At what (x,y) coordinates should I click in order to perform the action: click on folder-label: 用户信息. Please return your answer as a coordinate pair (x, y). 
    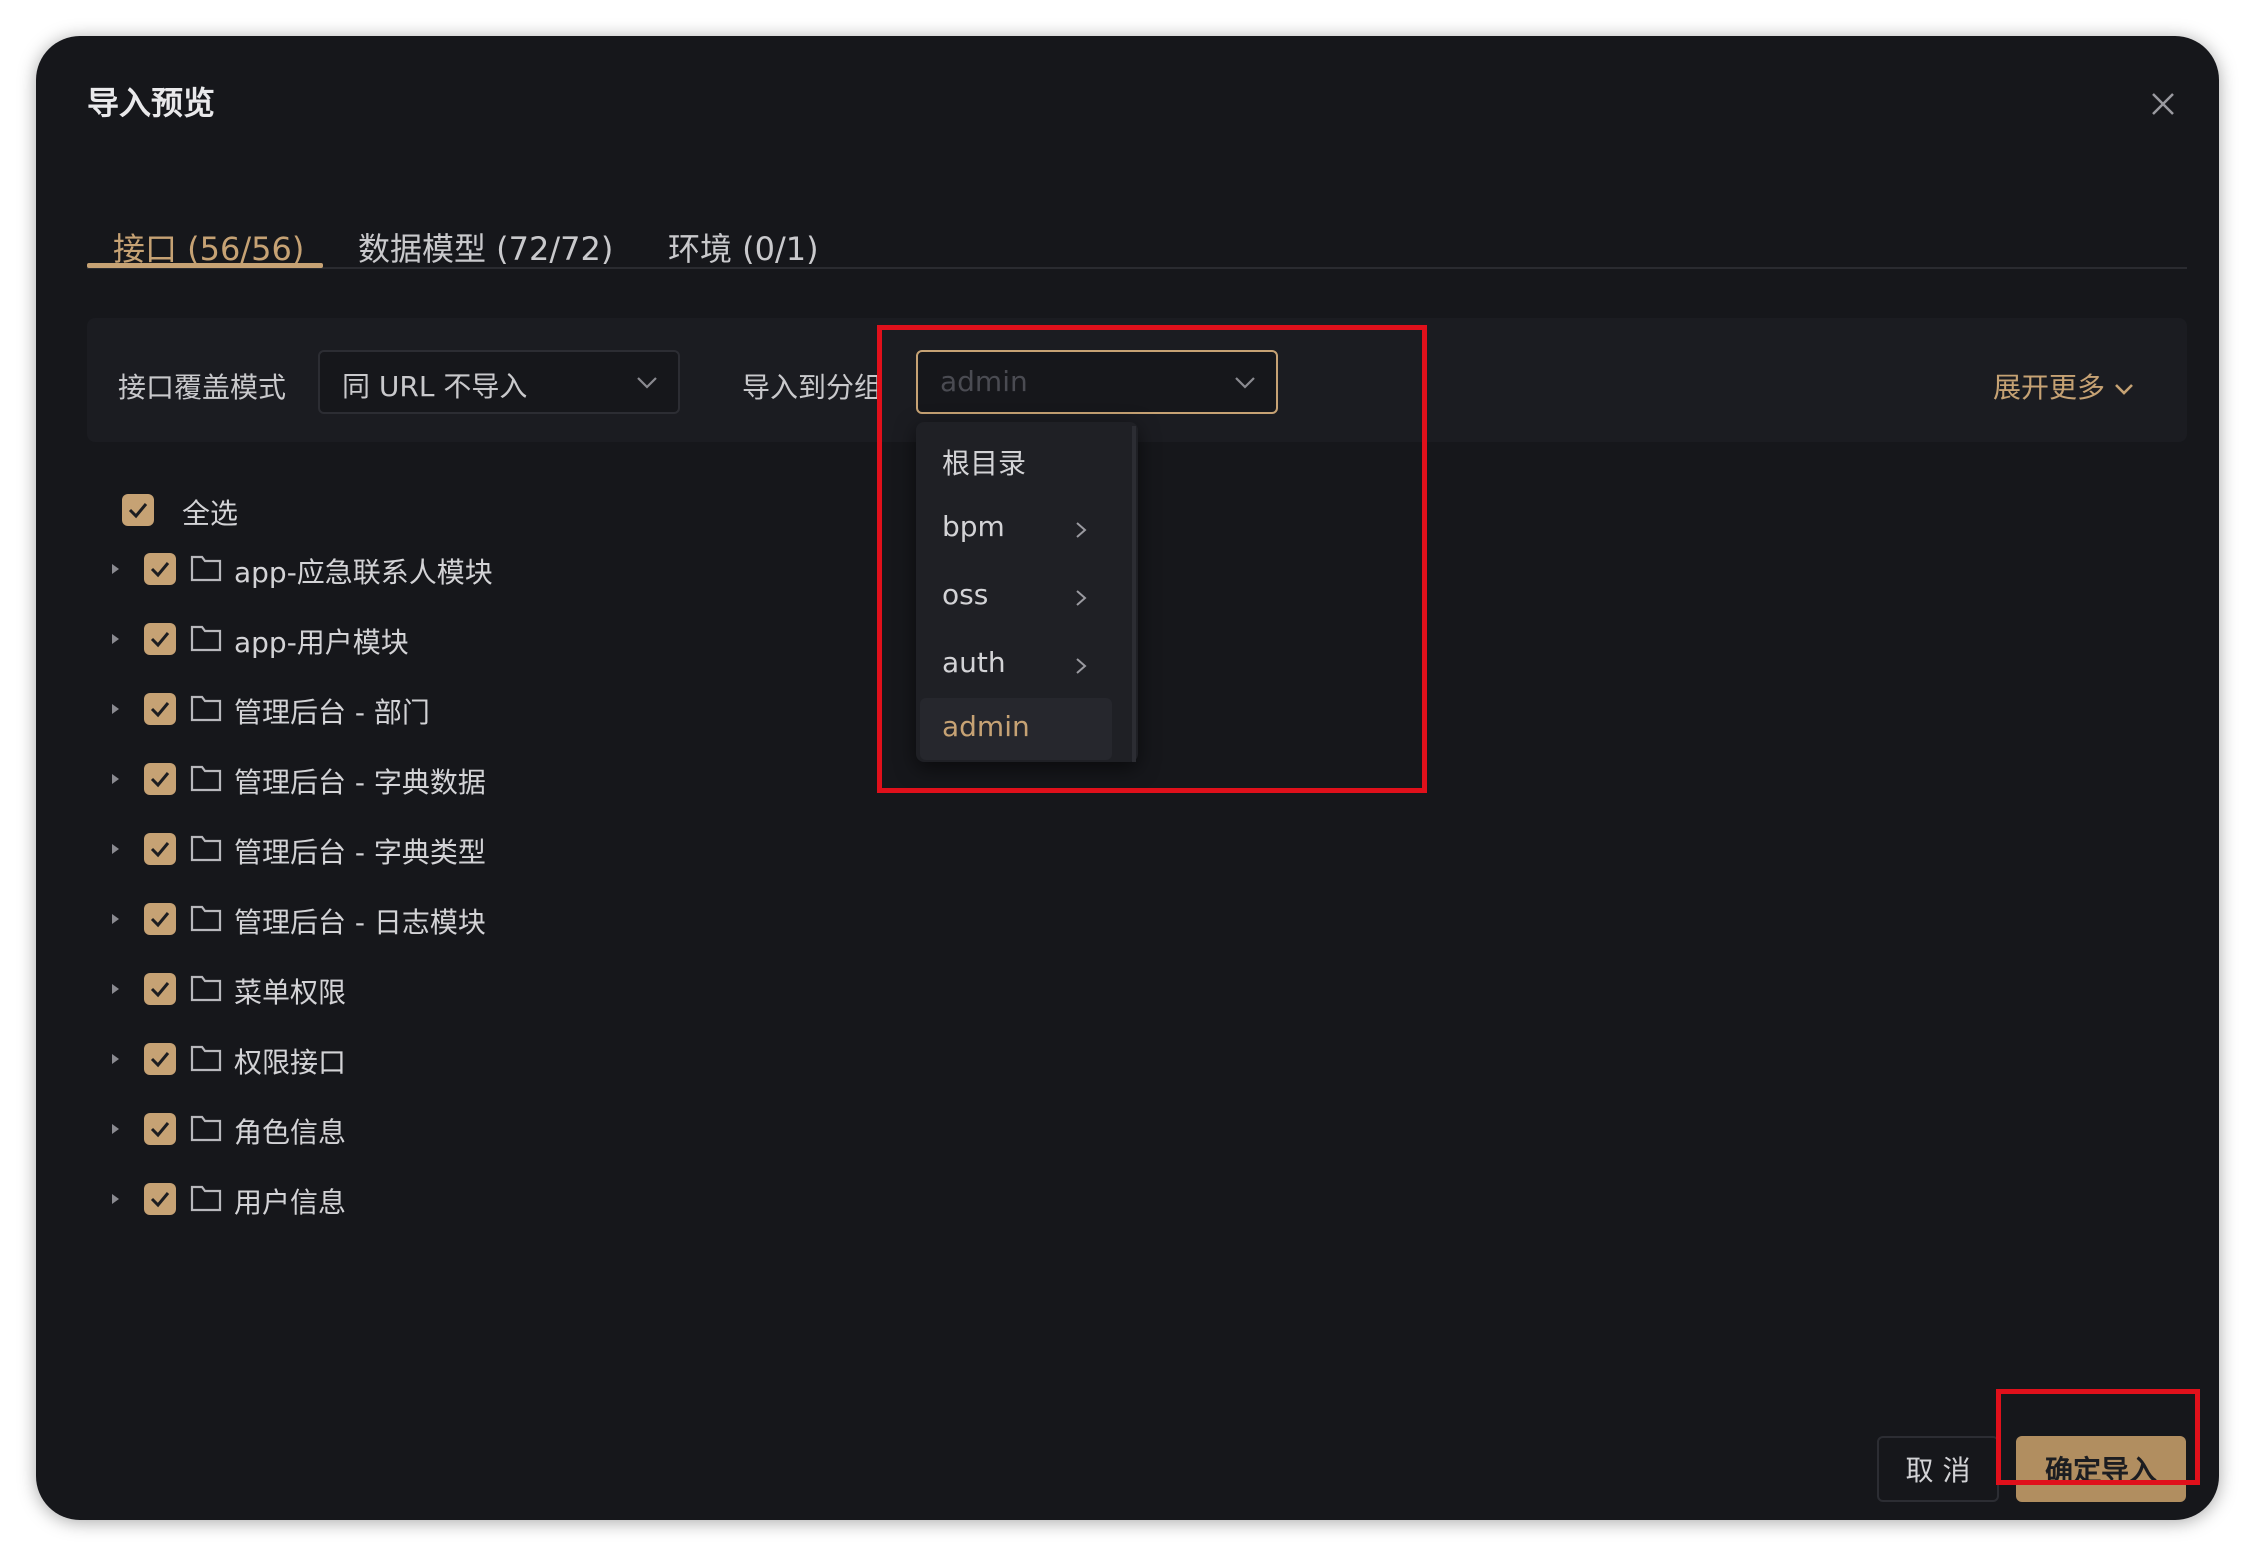
    Looking at the image, I should click on (290, 1202).